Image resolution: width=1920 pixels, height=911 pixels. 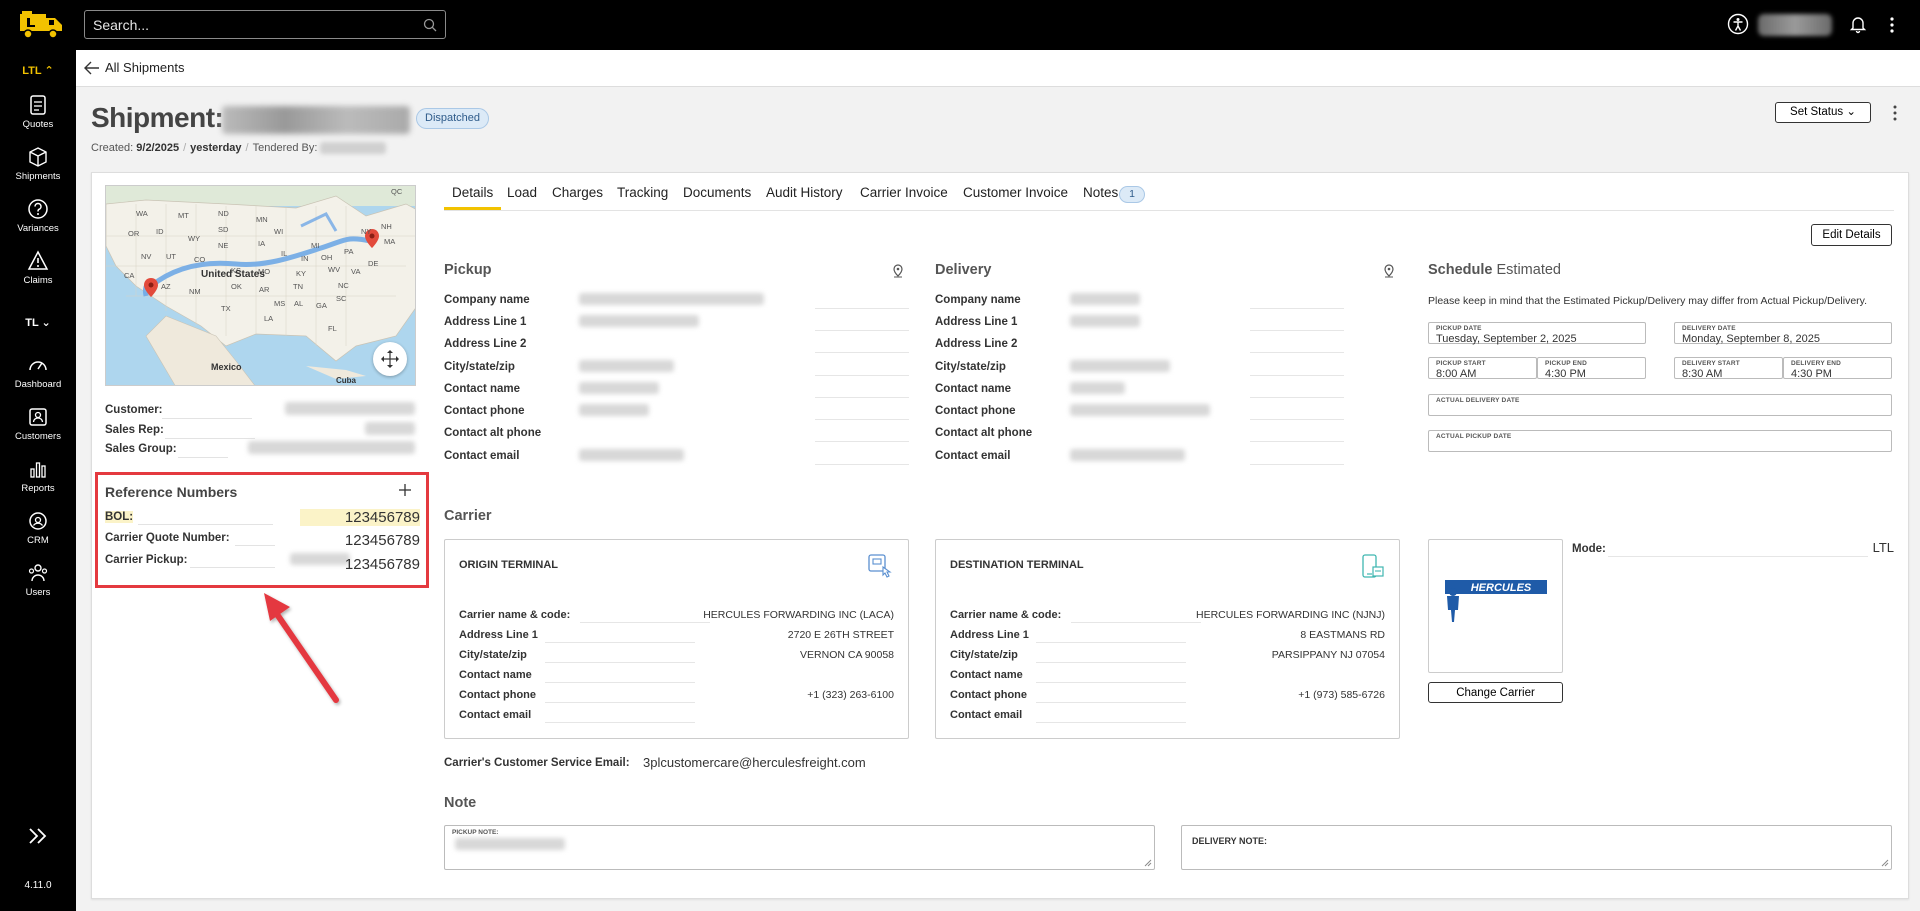 I want to click on tab-customer-invoice: Customer Invoice, so click(x=1015, y=192).